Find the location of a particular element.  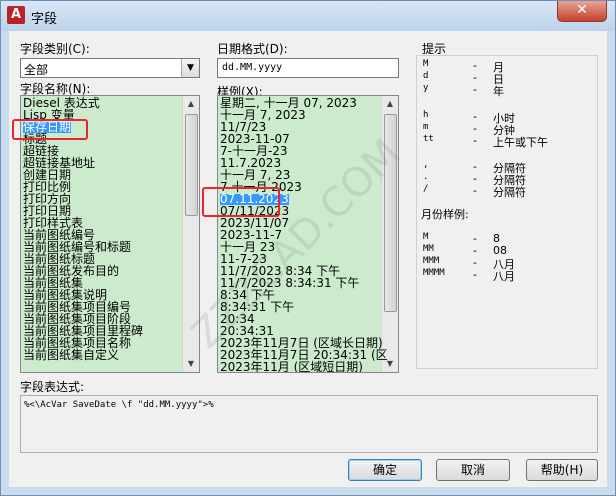

list-item: 2023年11月 (区域短日期) is located at coordinates (291, 366).